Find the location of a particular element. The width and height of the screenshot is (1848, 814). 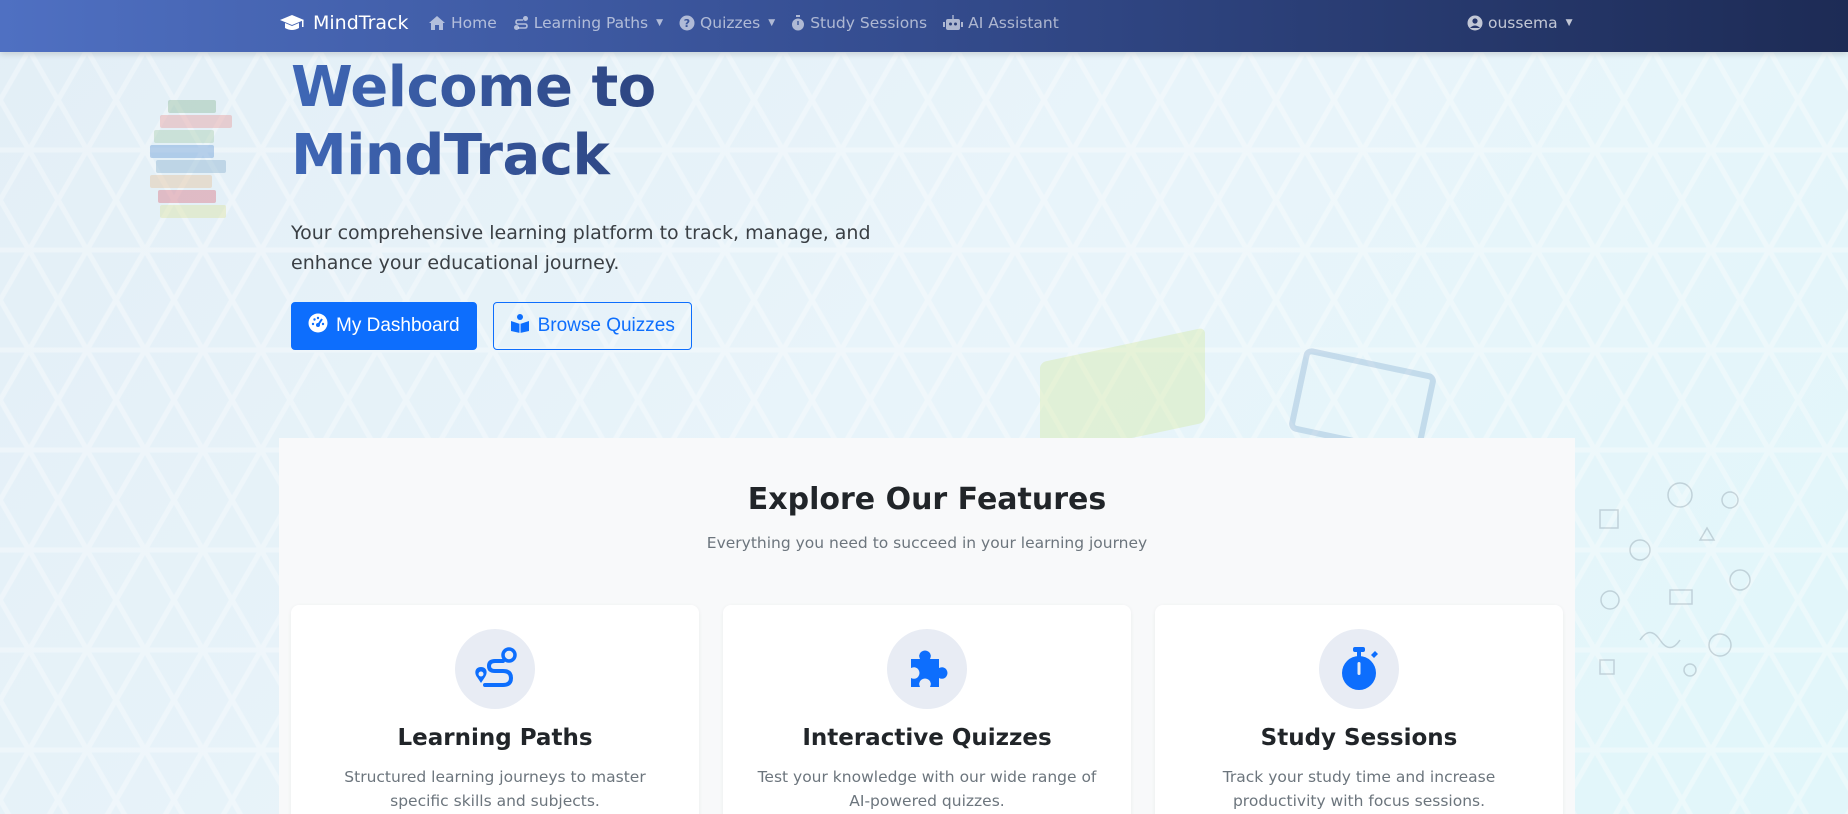

nav-home-label: Home is located at coordinates (474, 23).